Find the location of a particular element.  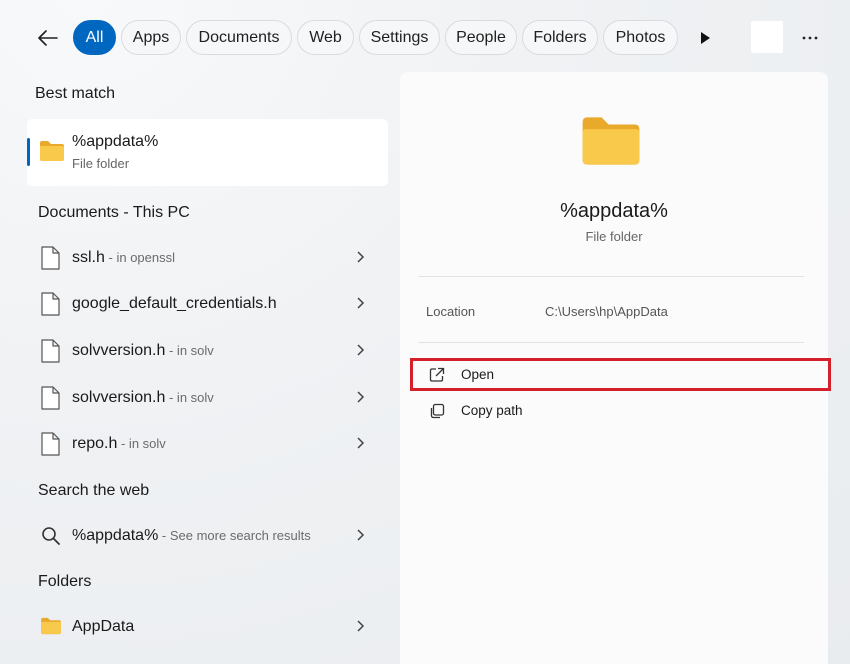

copy-path-action: Copy path is located at coordinates (618, 411).